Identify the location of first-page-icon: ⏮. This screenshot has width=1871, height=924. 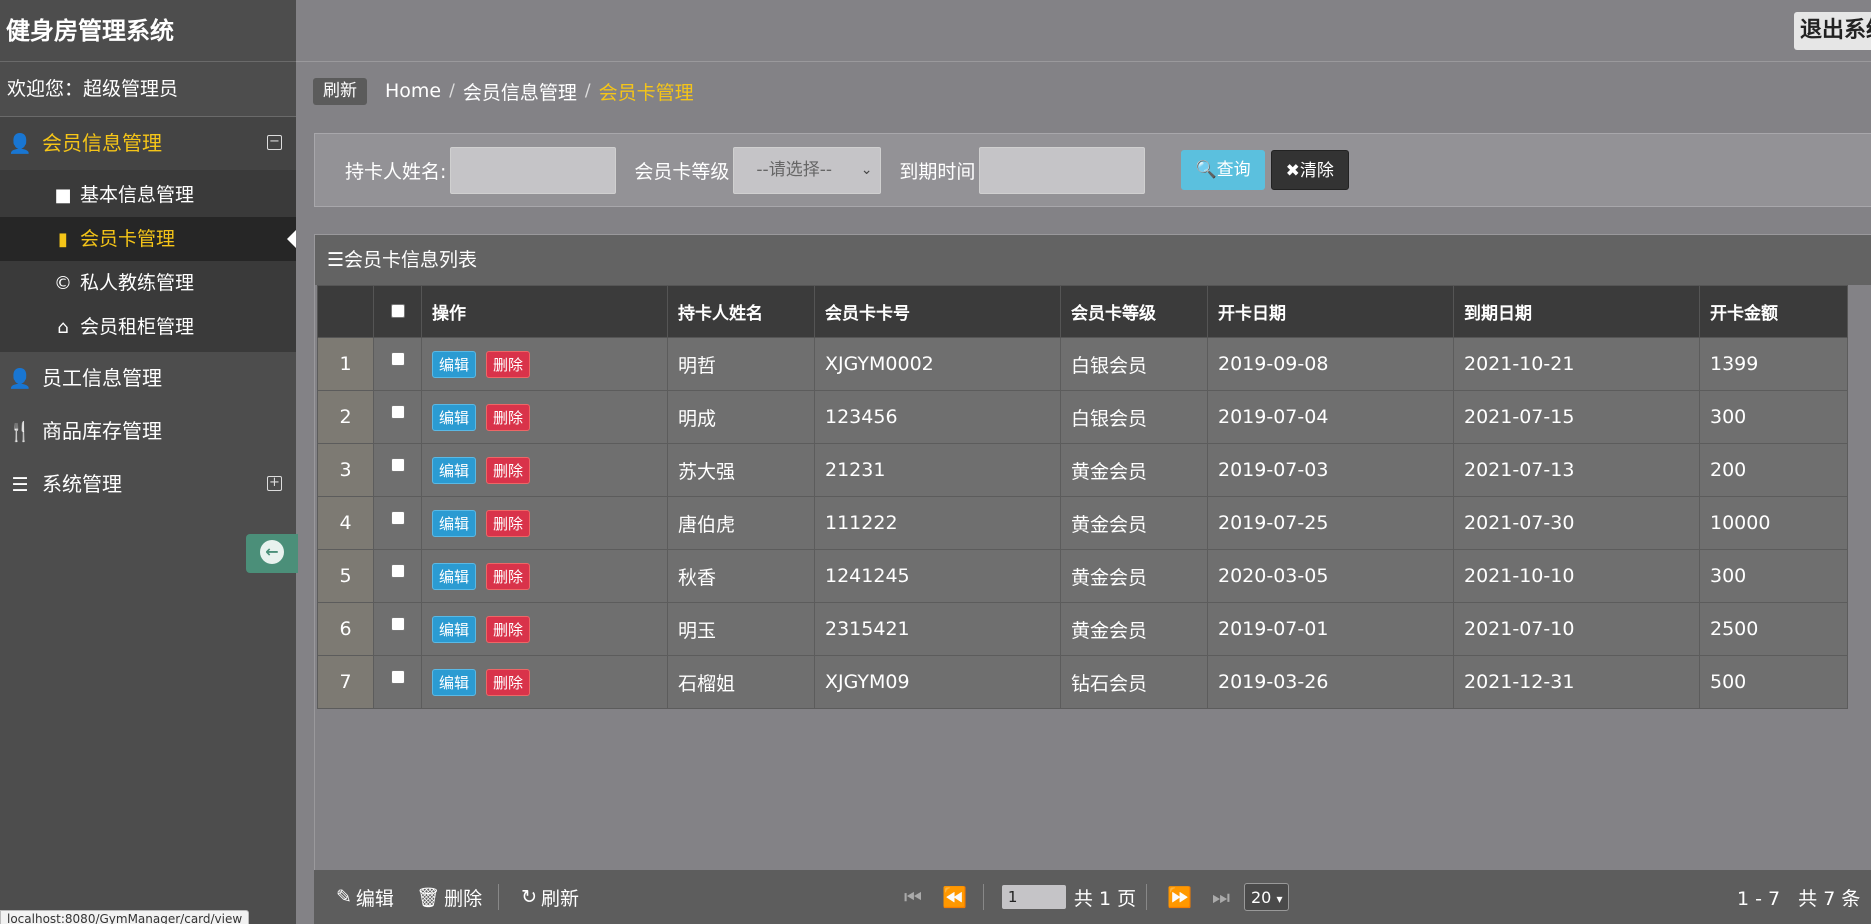
(913, 897).